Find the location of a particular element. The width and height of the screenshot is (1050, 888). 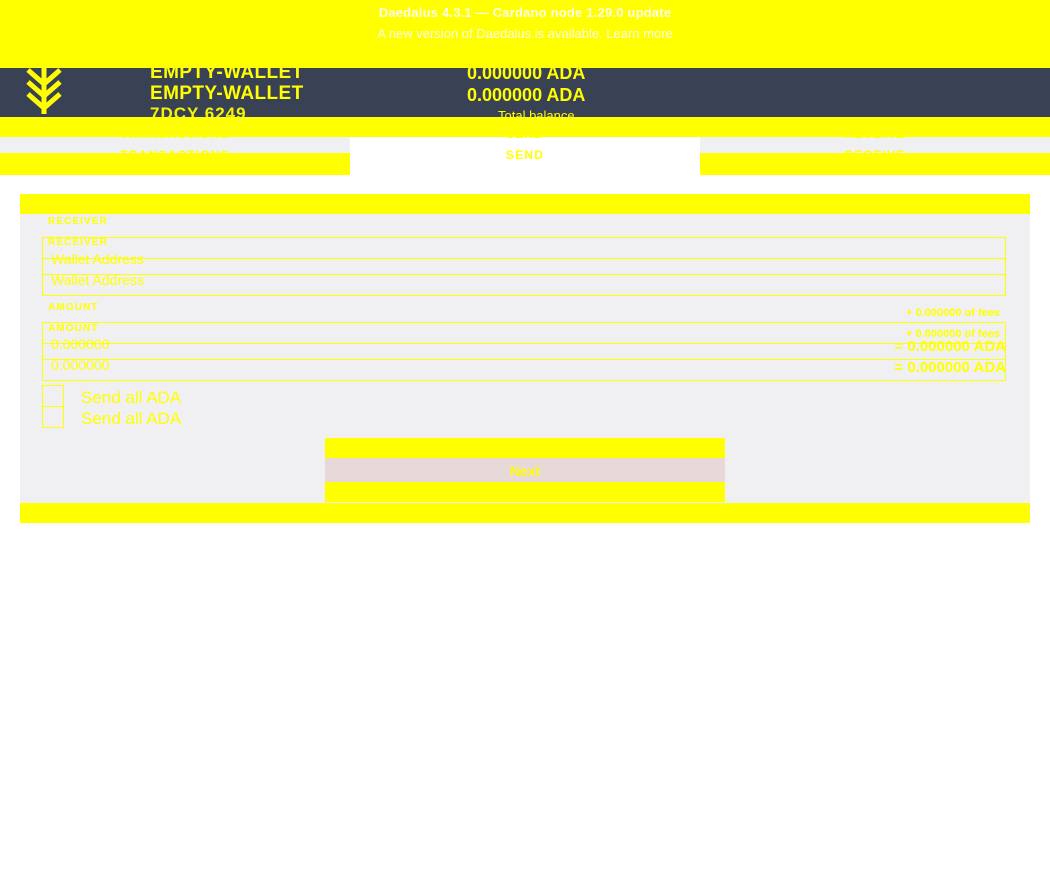

wallet-icon is located at coordinates (905, 25).